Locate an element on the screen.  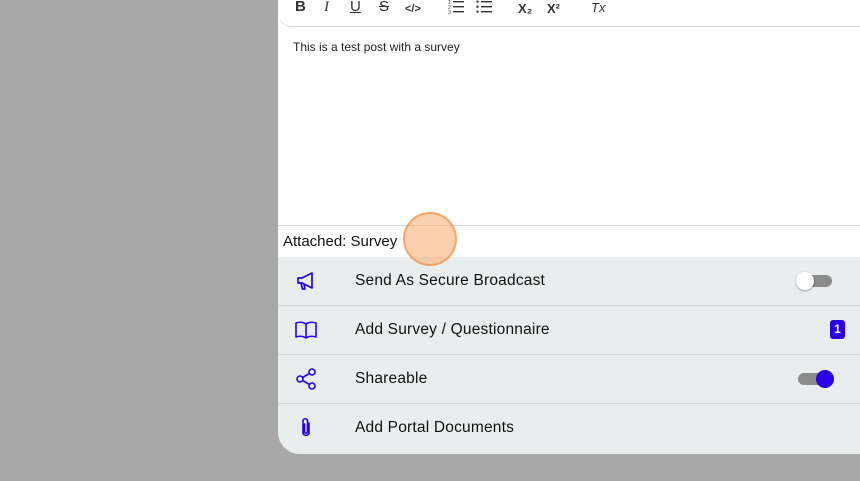
post-body-editor: This is a test post with a survey is located at coordinates (376, 47).